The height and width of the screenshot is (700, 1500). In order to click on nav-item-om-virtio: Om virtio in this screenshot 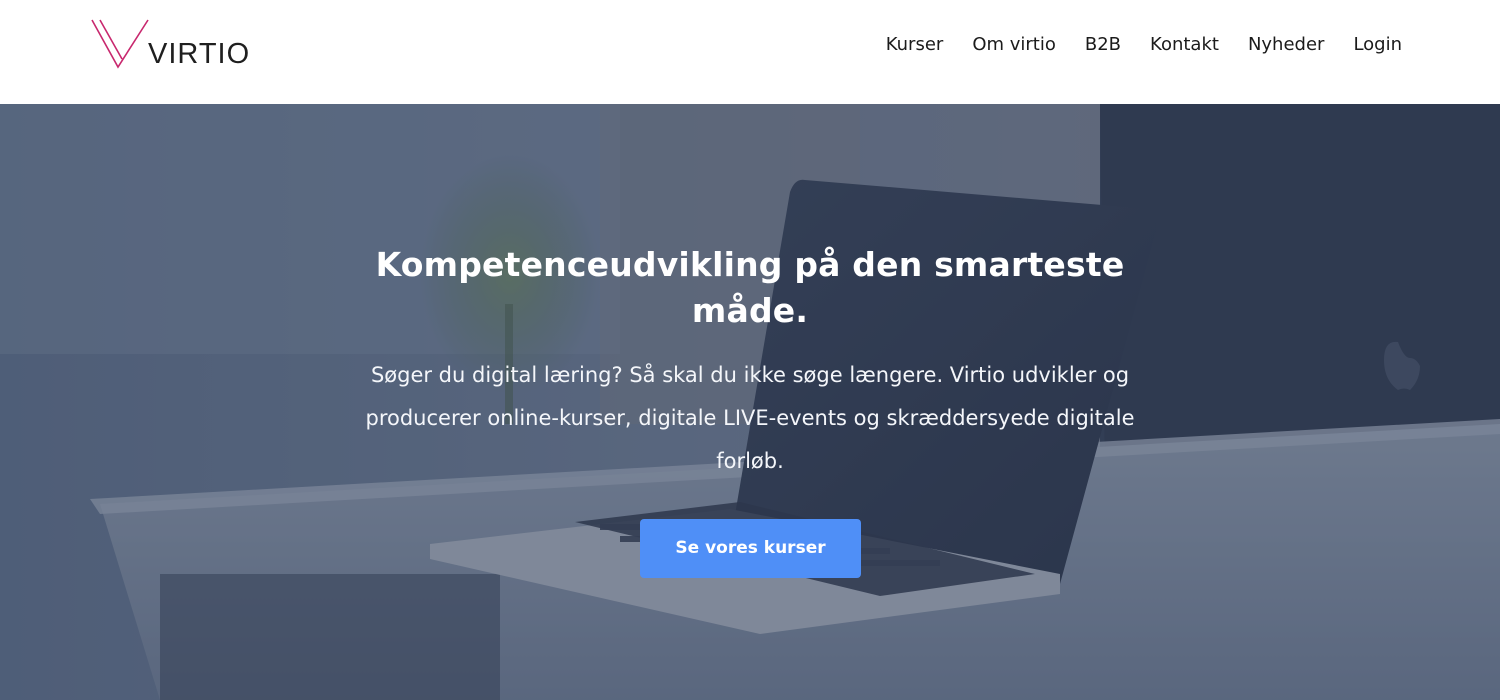, I will do `click(1014, 45)`.